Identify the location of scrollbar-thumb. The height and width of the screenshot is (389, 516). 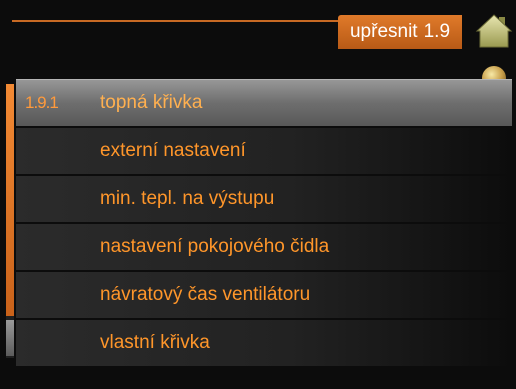
(10, 338).